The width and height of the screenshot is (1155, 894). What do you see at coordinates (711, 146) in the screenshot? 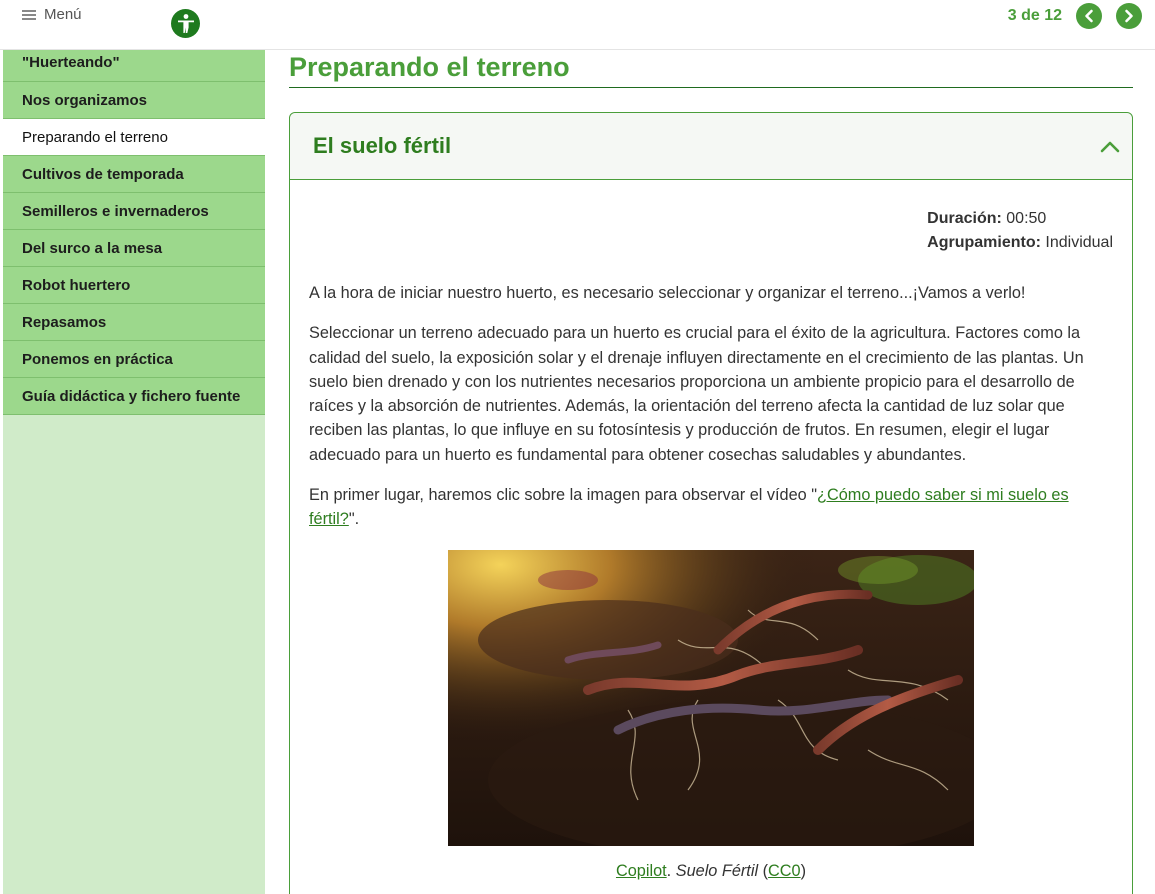
I see `accordion-header: El suelo fértil` at bounding box center [711, 146].